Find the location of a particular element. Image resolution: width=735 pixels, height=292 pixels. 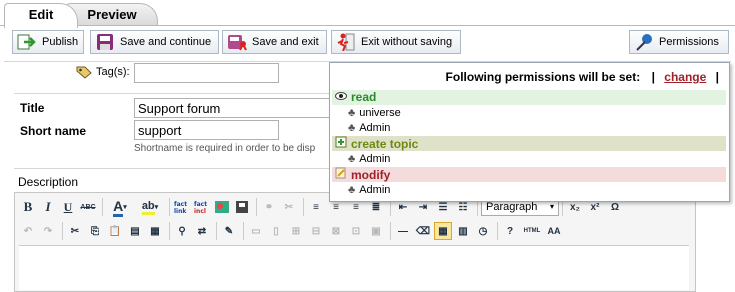

table-split-icon: ⊡ is located at coordinates (356, 231).